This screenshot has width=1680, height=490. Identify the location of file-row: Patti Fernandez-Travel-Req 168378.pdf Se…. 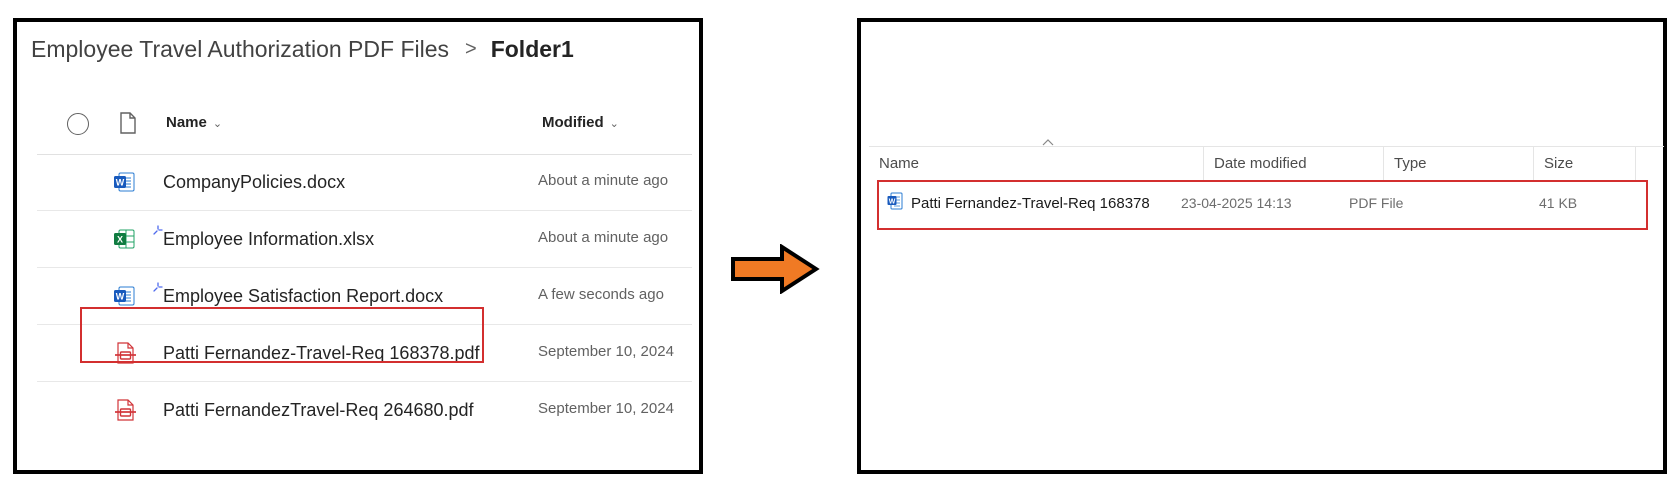
(364, 353).